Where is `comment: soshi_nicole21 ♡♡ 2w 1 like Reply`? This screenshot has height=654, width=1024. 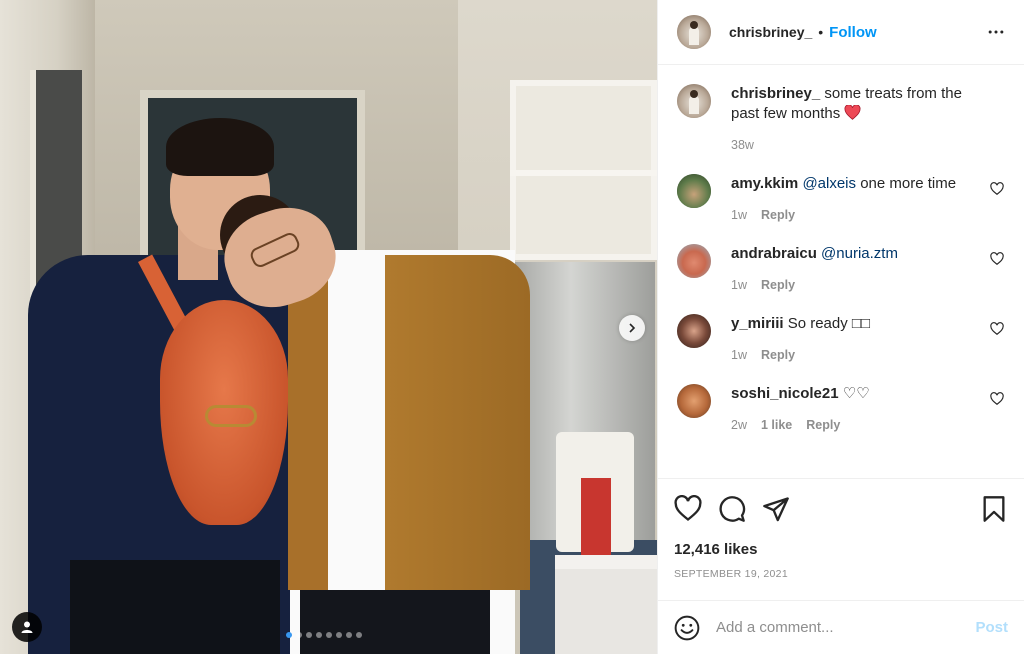
comment: soshi_nicole21 ♡♡ 2w 1 like Reply is located at coordinates (842, 408).